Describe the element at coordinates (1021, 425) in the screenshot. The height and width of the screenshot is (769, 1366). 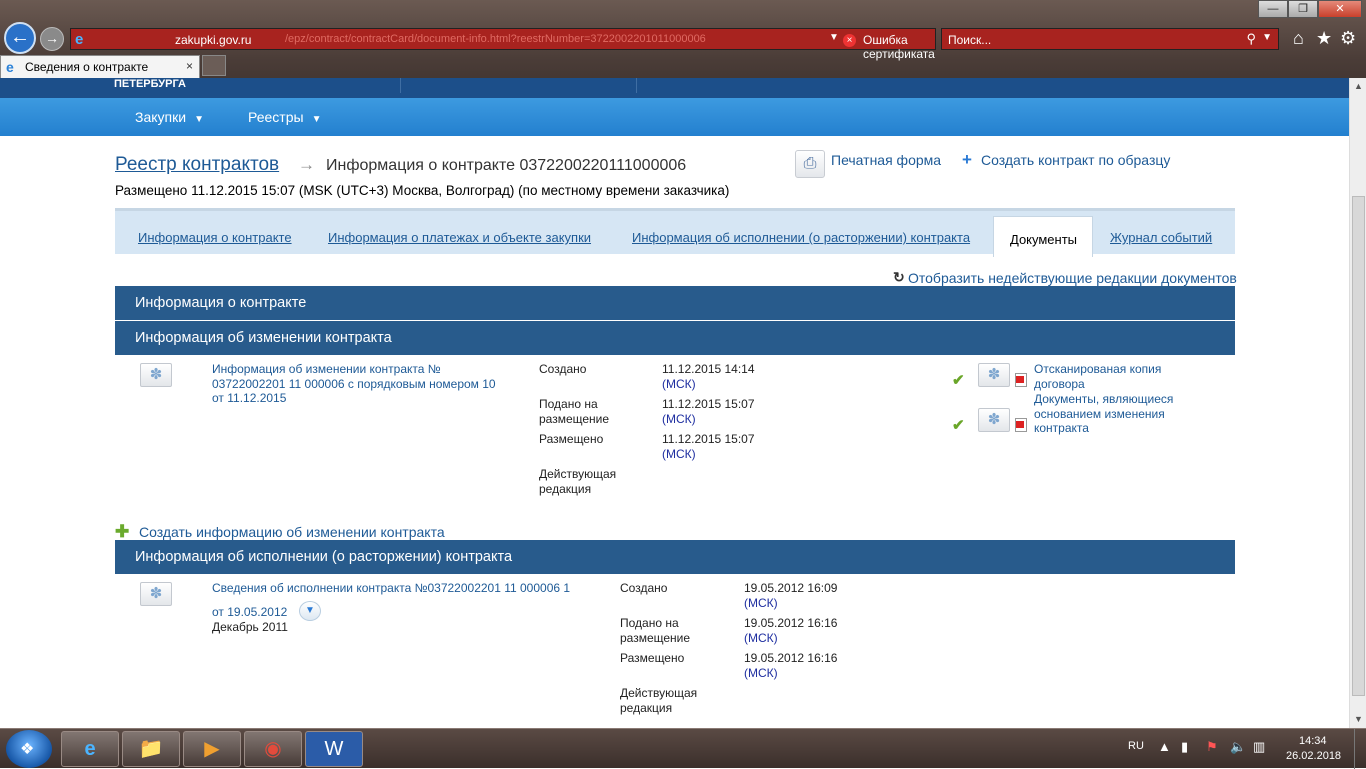
I see `pdf-icon` at that location.